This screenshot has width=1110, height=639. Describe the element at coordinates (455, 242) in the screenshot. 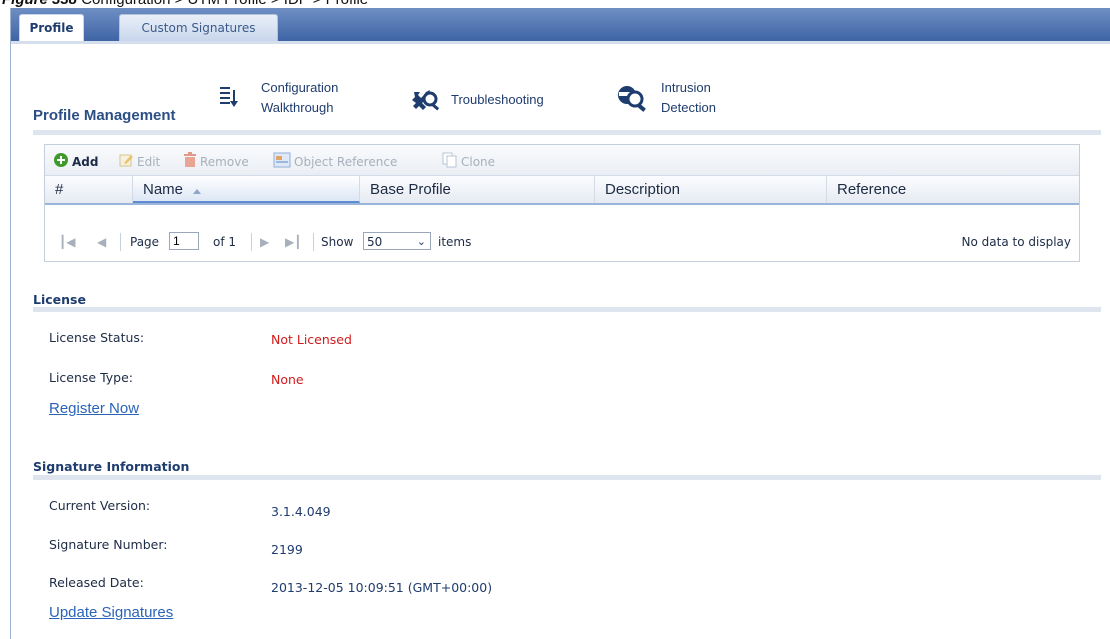

I see `items-label: items` at that location.